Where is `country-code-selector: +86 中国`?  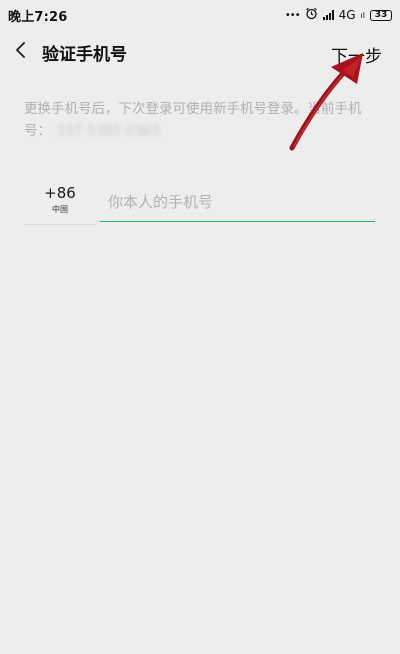 country-code-selector: +86 中国 is located at coordinates (60, 200).